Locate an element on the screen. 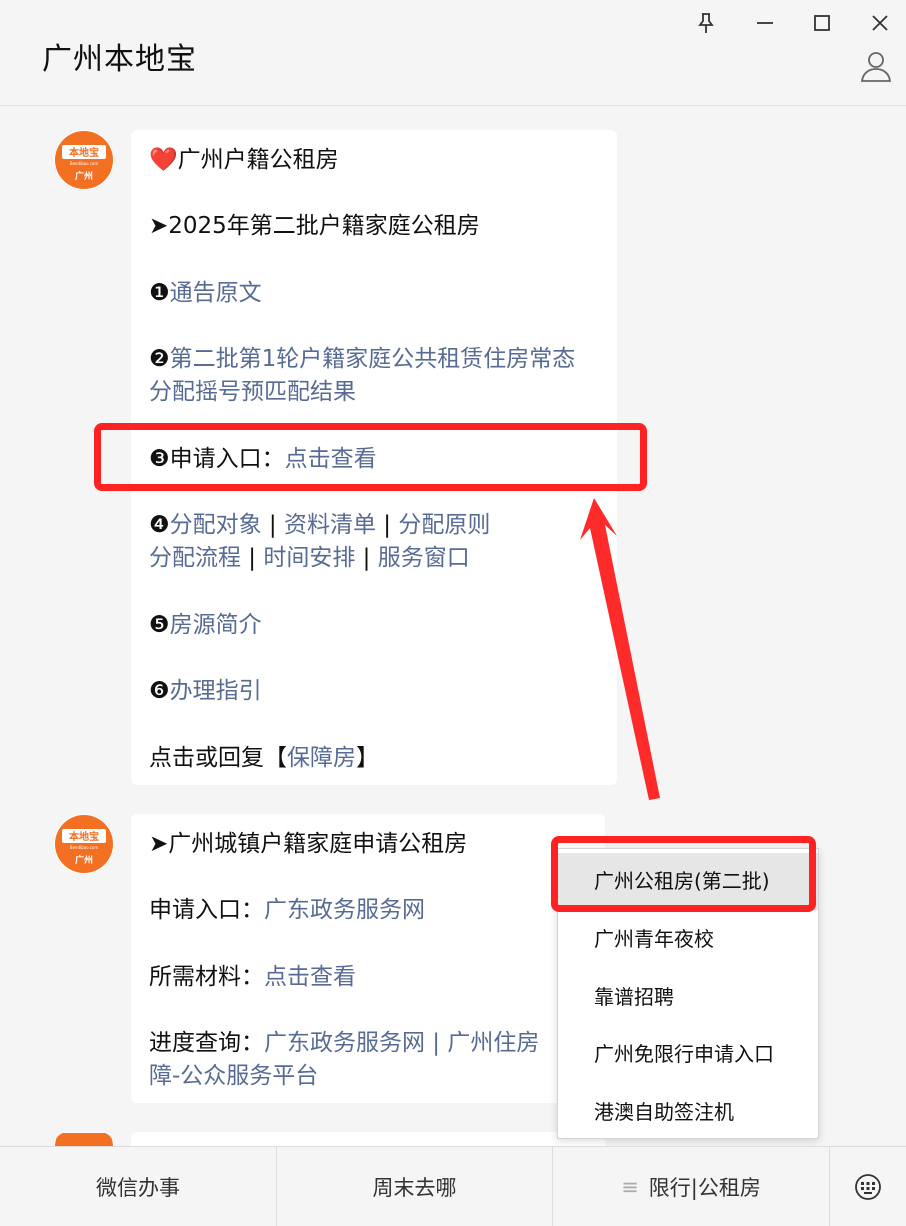 The width and height of the screenshot is (906, 1226). minimize-icon is located at coordinates (765, 23).